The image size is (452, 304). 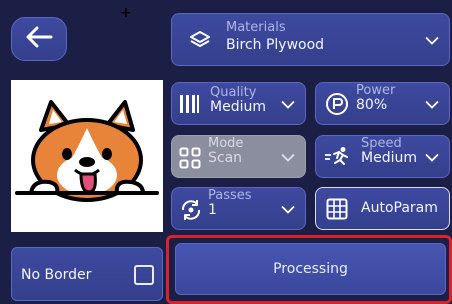 I want to click on processing-button: Processing, so click(x=310, y=269).